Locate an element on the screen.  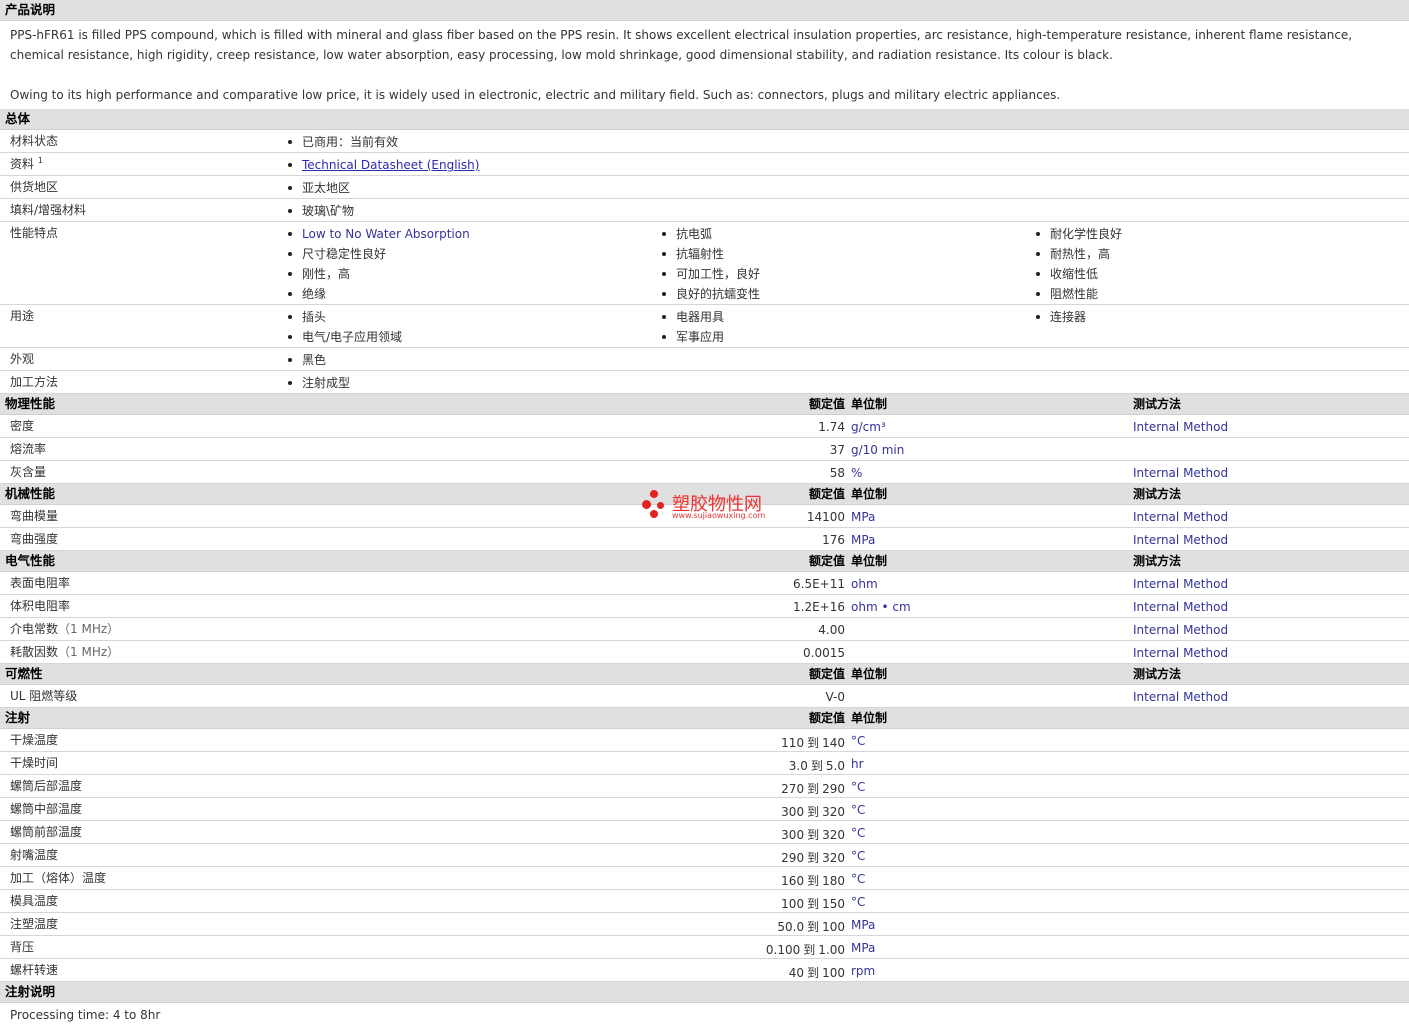
docs-label: 资料 is located at coordinates (22, 164).